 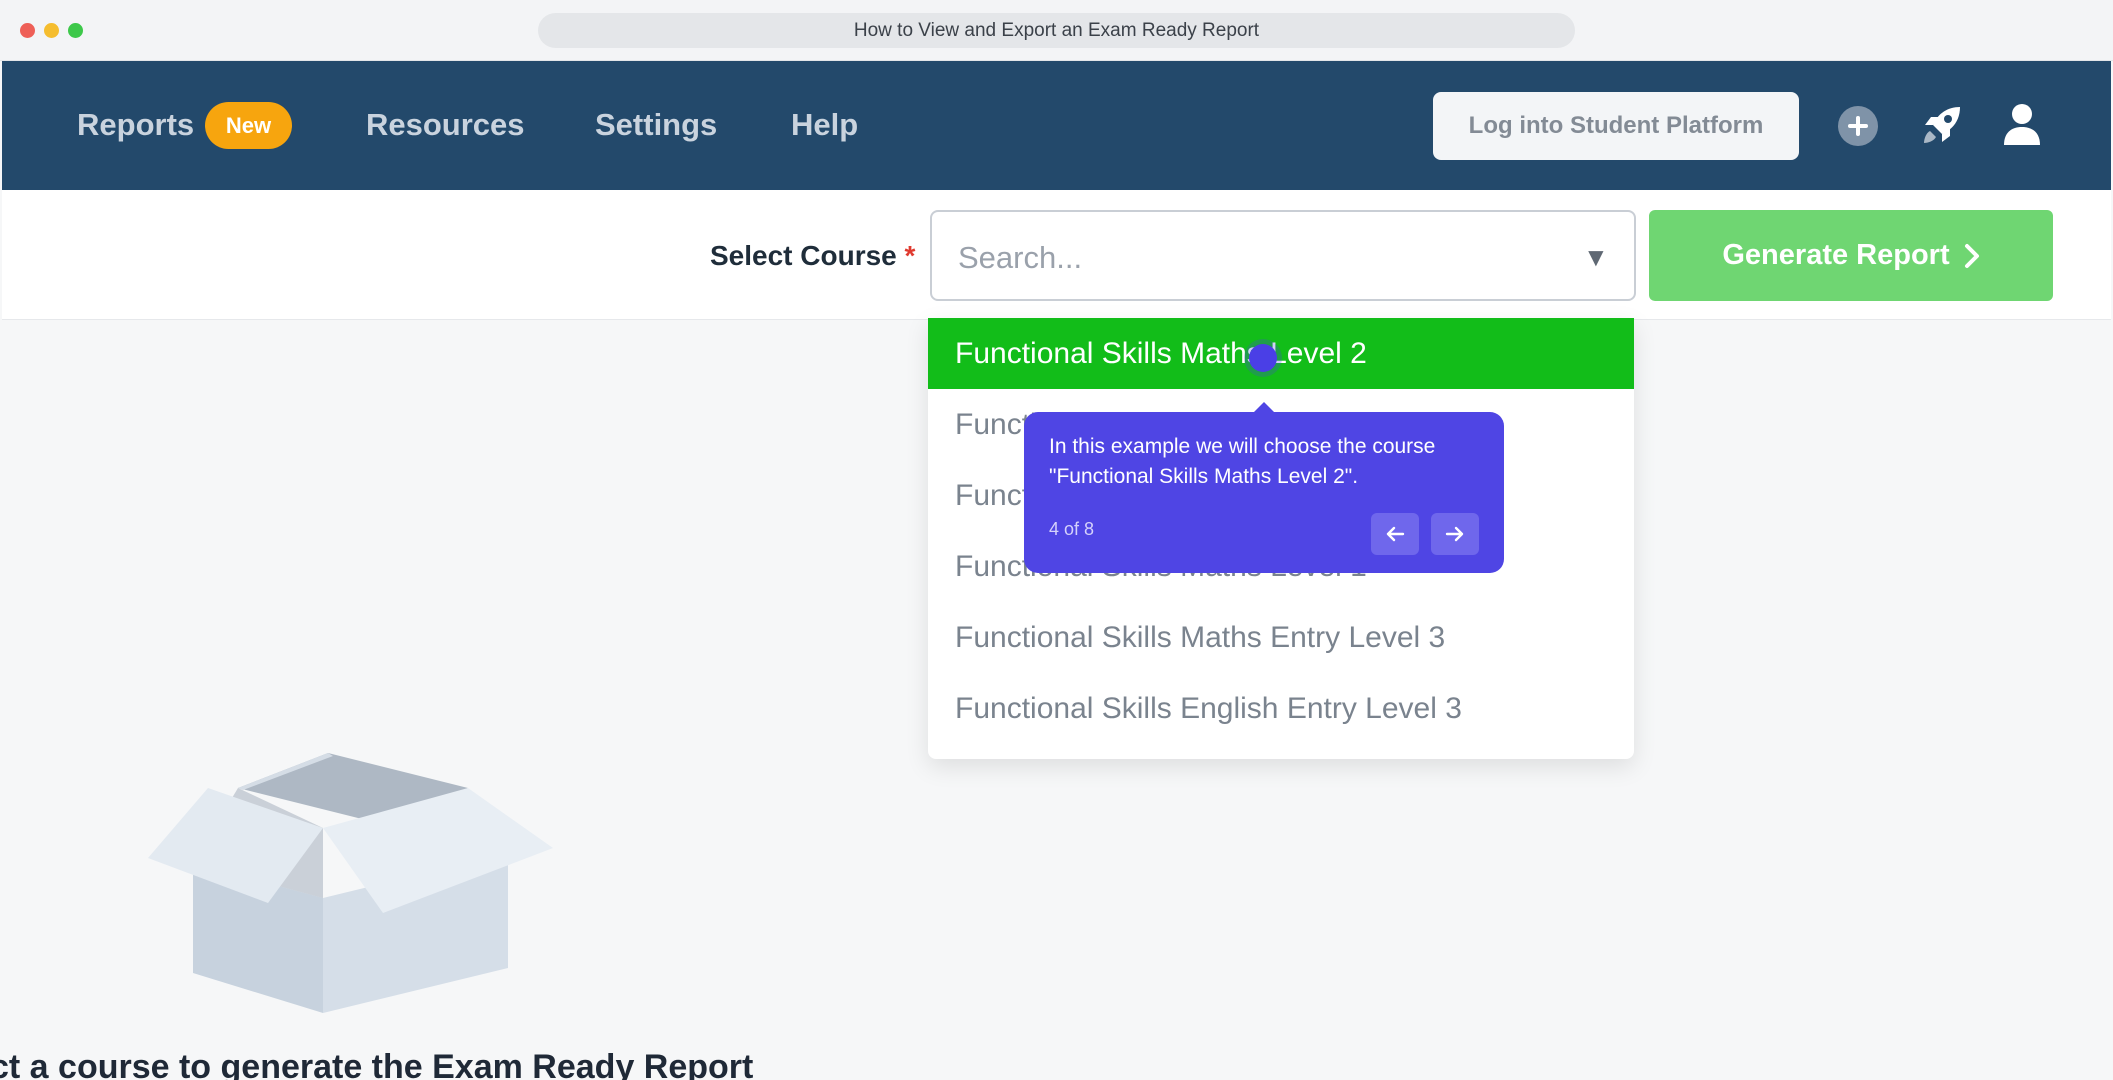 I want to click on new-badge: New, so click(x=248, y=125).